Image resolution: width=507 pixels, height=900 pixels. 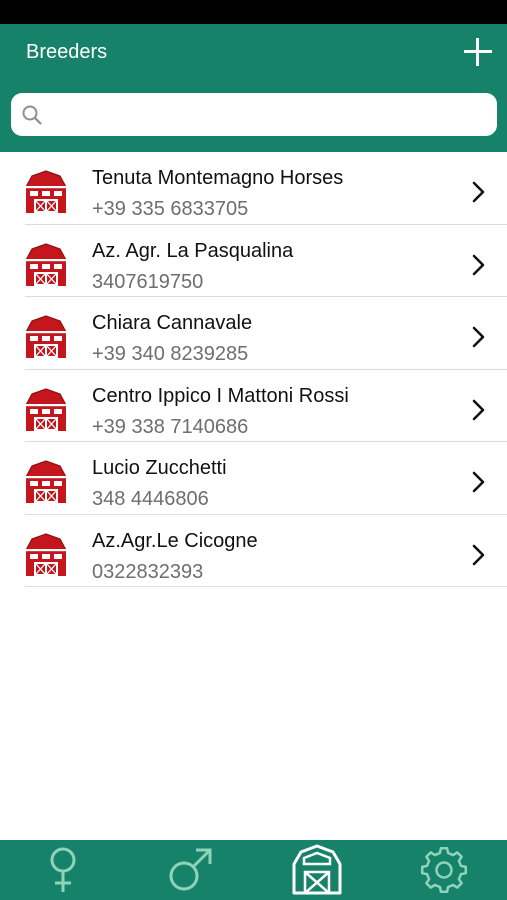 I want to click on list-item: Az. Agr. La Pasqualina 3407619750, so click(x=253, y=261).